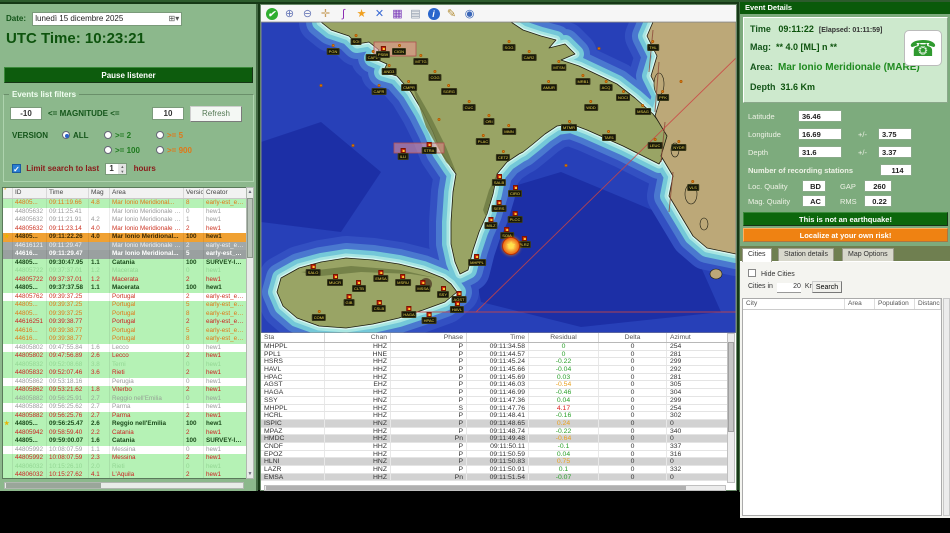 Image resolution: width=950 pixels, height=533 pixels. I want to click on station-row: PPL1 HNE P 09:11:44.57 0 0 281, so click(494, 354).